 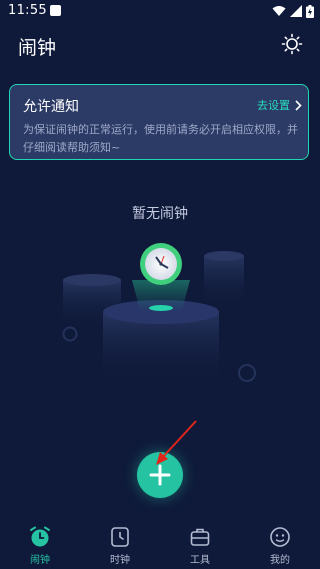 What do you see at coordinates (160, 214) in the screenshot?
I see `empty-state-text: 暂无闹钟` at bounding box center [160, 214].